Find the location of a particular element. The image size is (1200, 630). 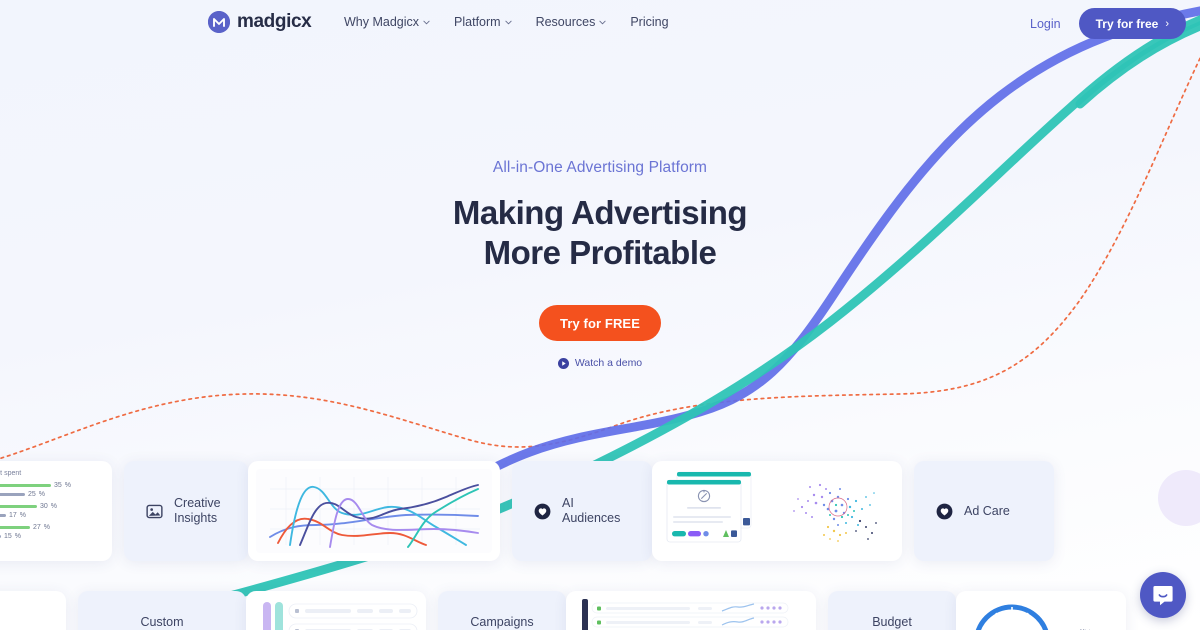

chat-widget-launcher is located at coordinates (1163, 595).